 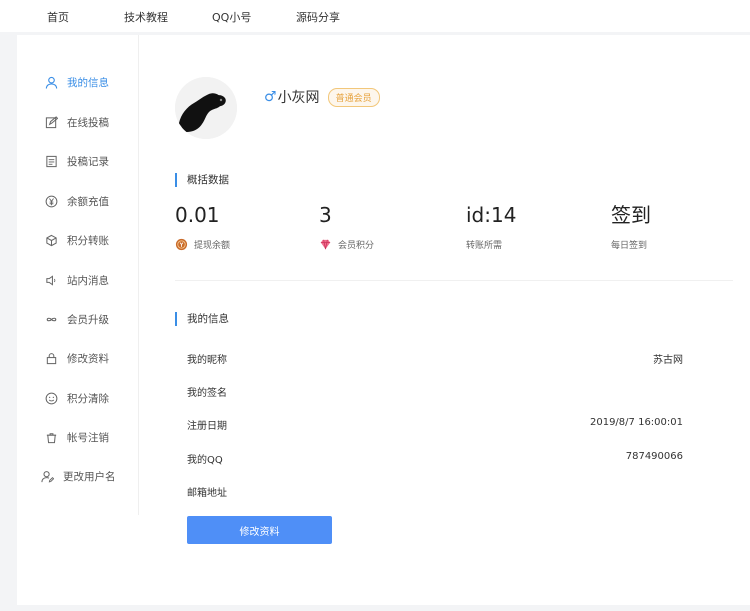 I want to click on member-badge: 普通会员, so click(x=353, y=97).